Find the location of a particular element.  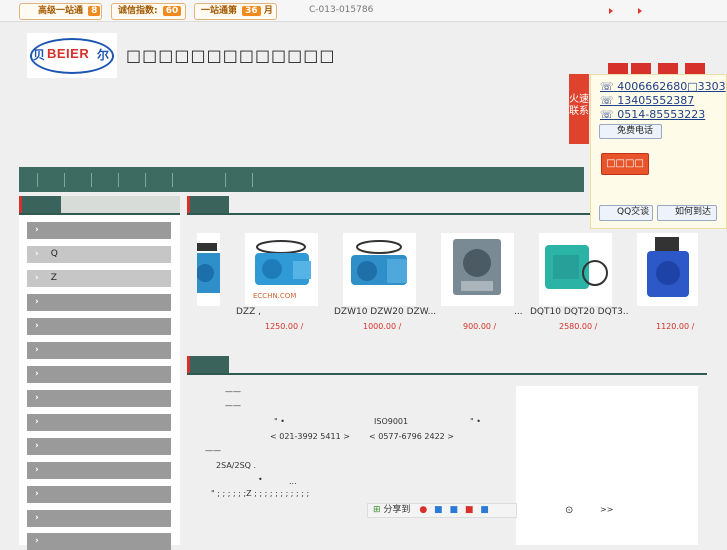

about-header-tab is located at coordinates (208, 364).